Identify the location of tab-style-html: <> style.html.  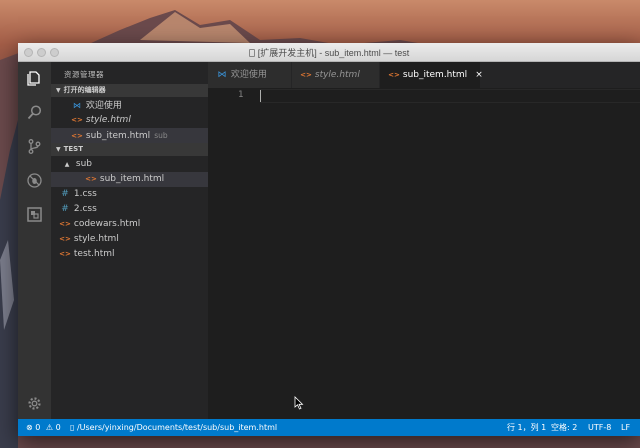
(335, 75).